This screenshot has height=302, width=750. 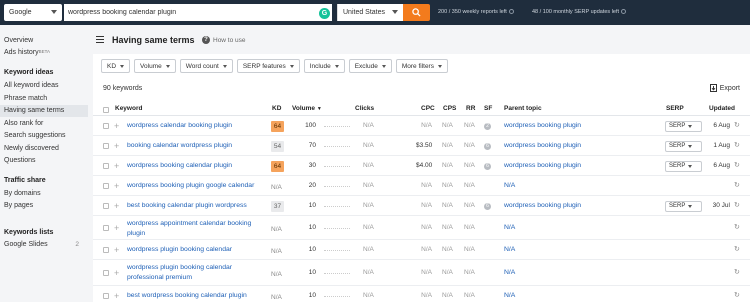 What do you see at coordinates (23, 123) in the screenshot?
I see `sidebar-item-also-rank-for: Also rank for` at bounding box center [23, 123].